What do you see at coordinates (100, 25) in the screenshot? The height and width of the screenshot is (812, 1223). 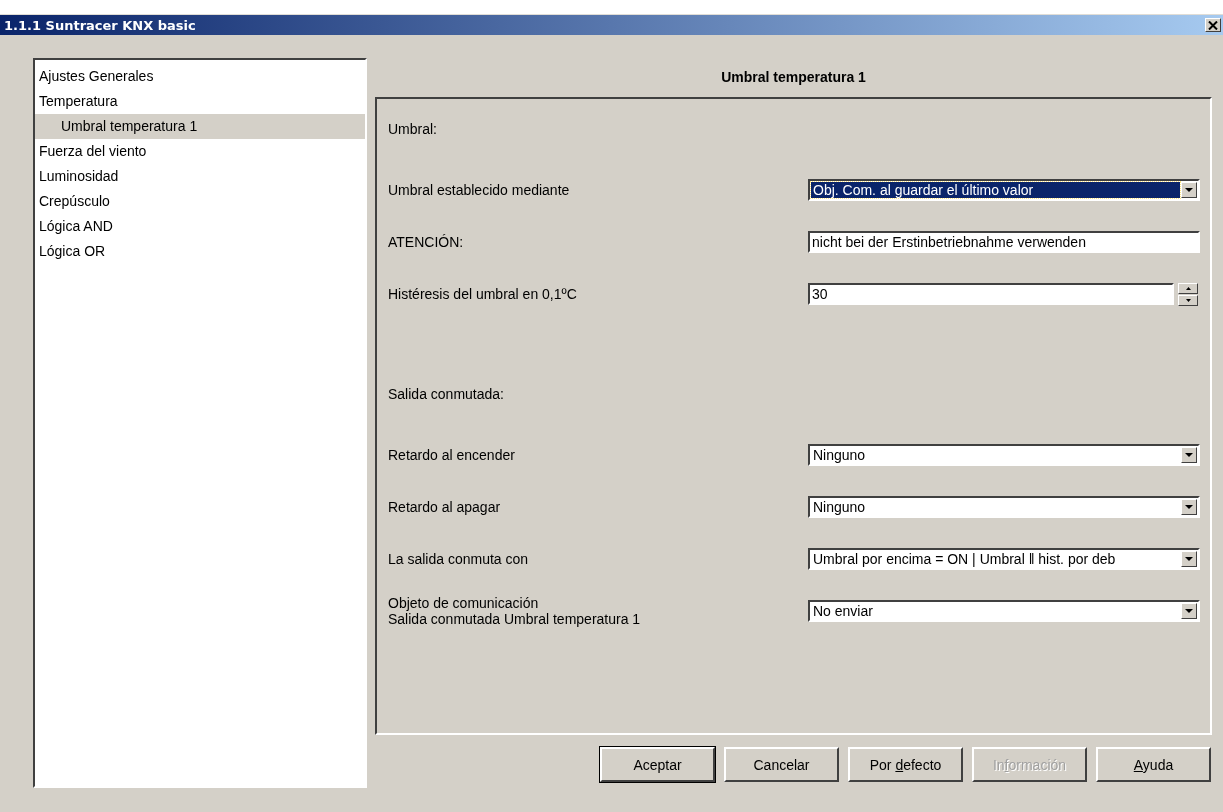 I see `window-title: 1.1.1 Suntracer KNX basic` at bounding box center [100, 25].